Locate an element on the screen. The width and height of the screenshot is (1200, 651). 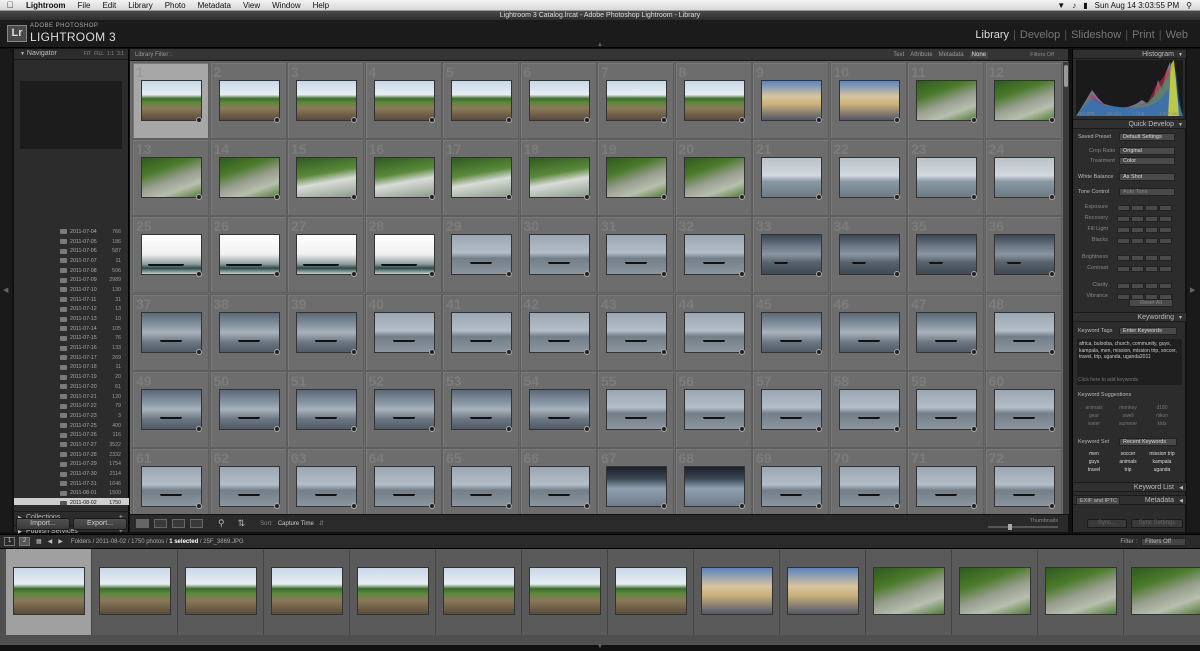
zoom-1-1: 1:1 is located at coordinates (110, 54).